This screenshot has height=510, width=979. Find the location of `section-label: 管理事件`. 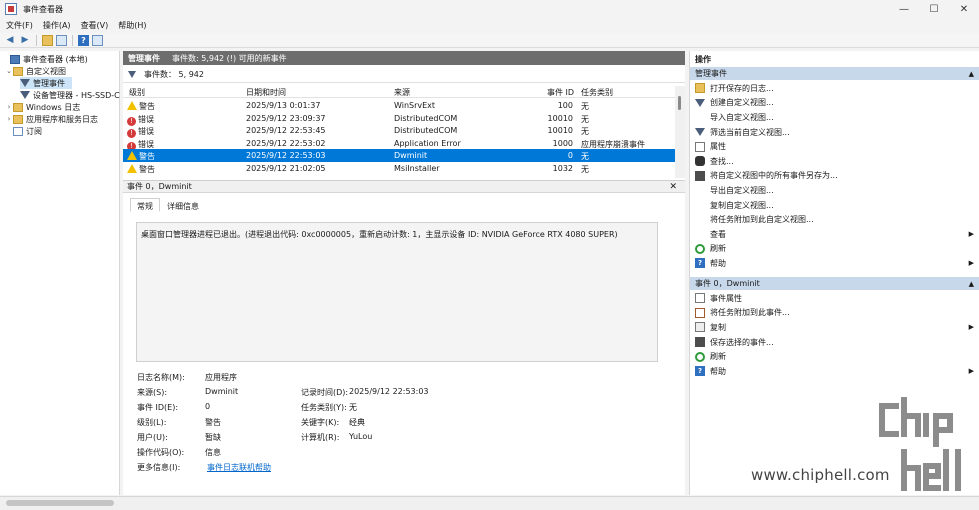

section-label: 管理事件 is located at coordinates (711, 73).